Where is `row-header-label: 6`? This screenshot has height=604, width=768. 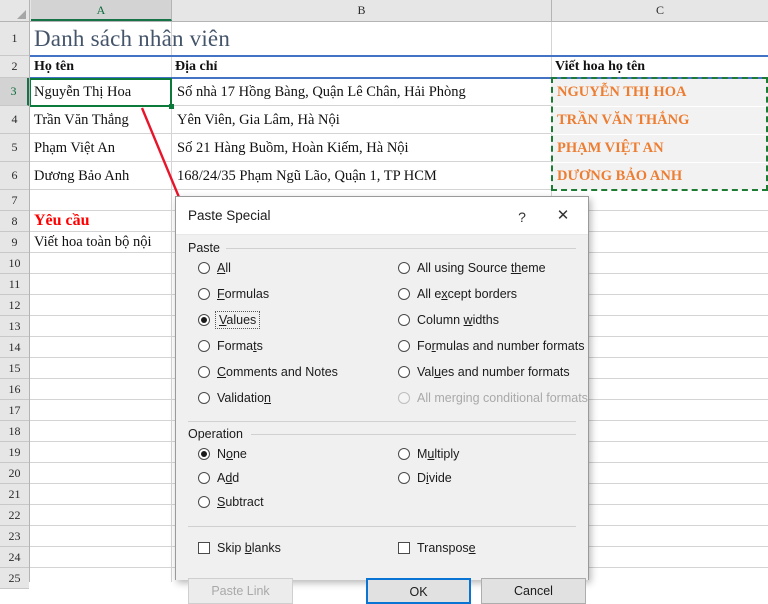 row-header-label: 6 is located at coordinates (14, 175).